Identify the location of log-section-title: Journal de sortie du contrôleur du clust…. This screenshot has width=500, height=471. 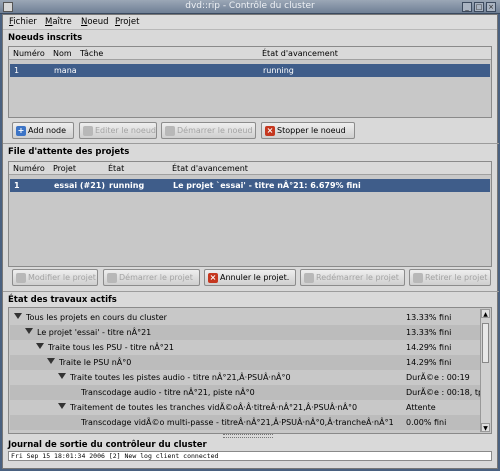
(107, 445).